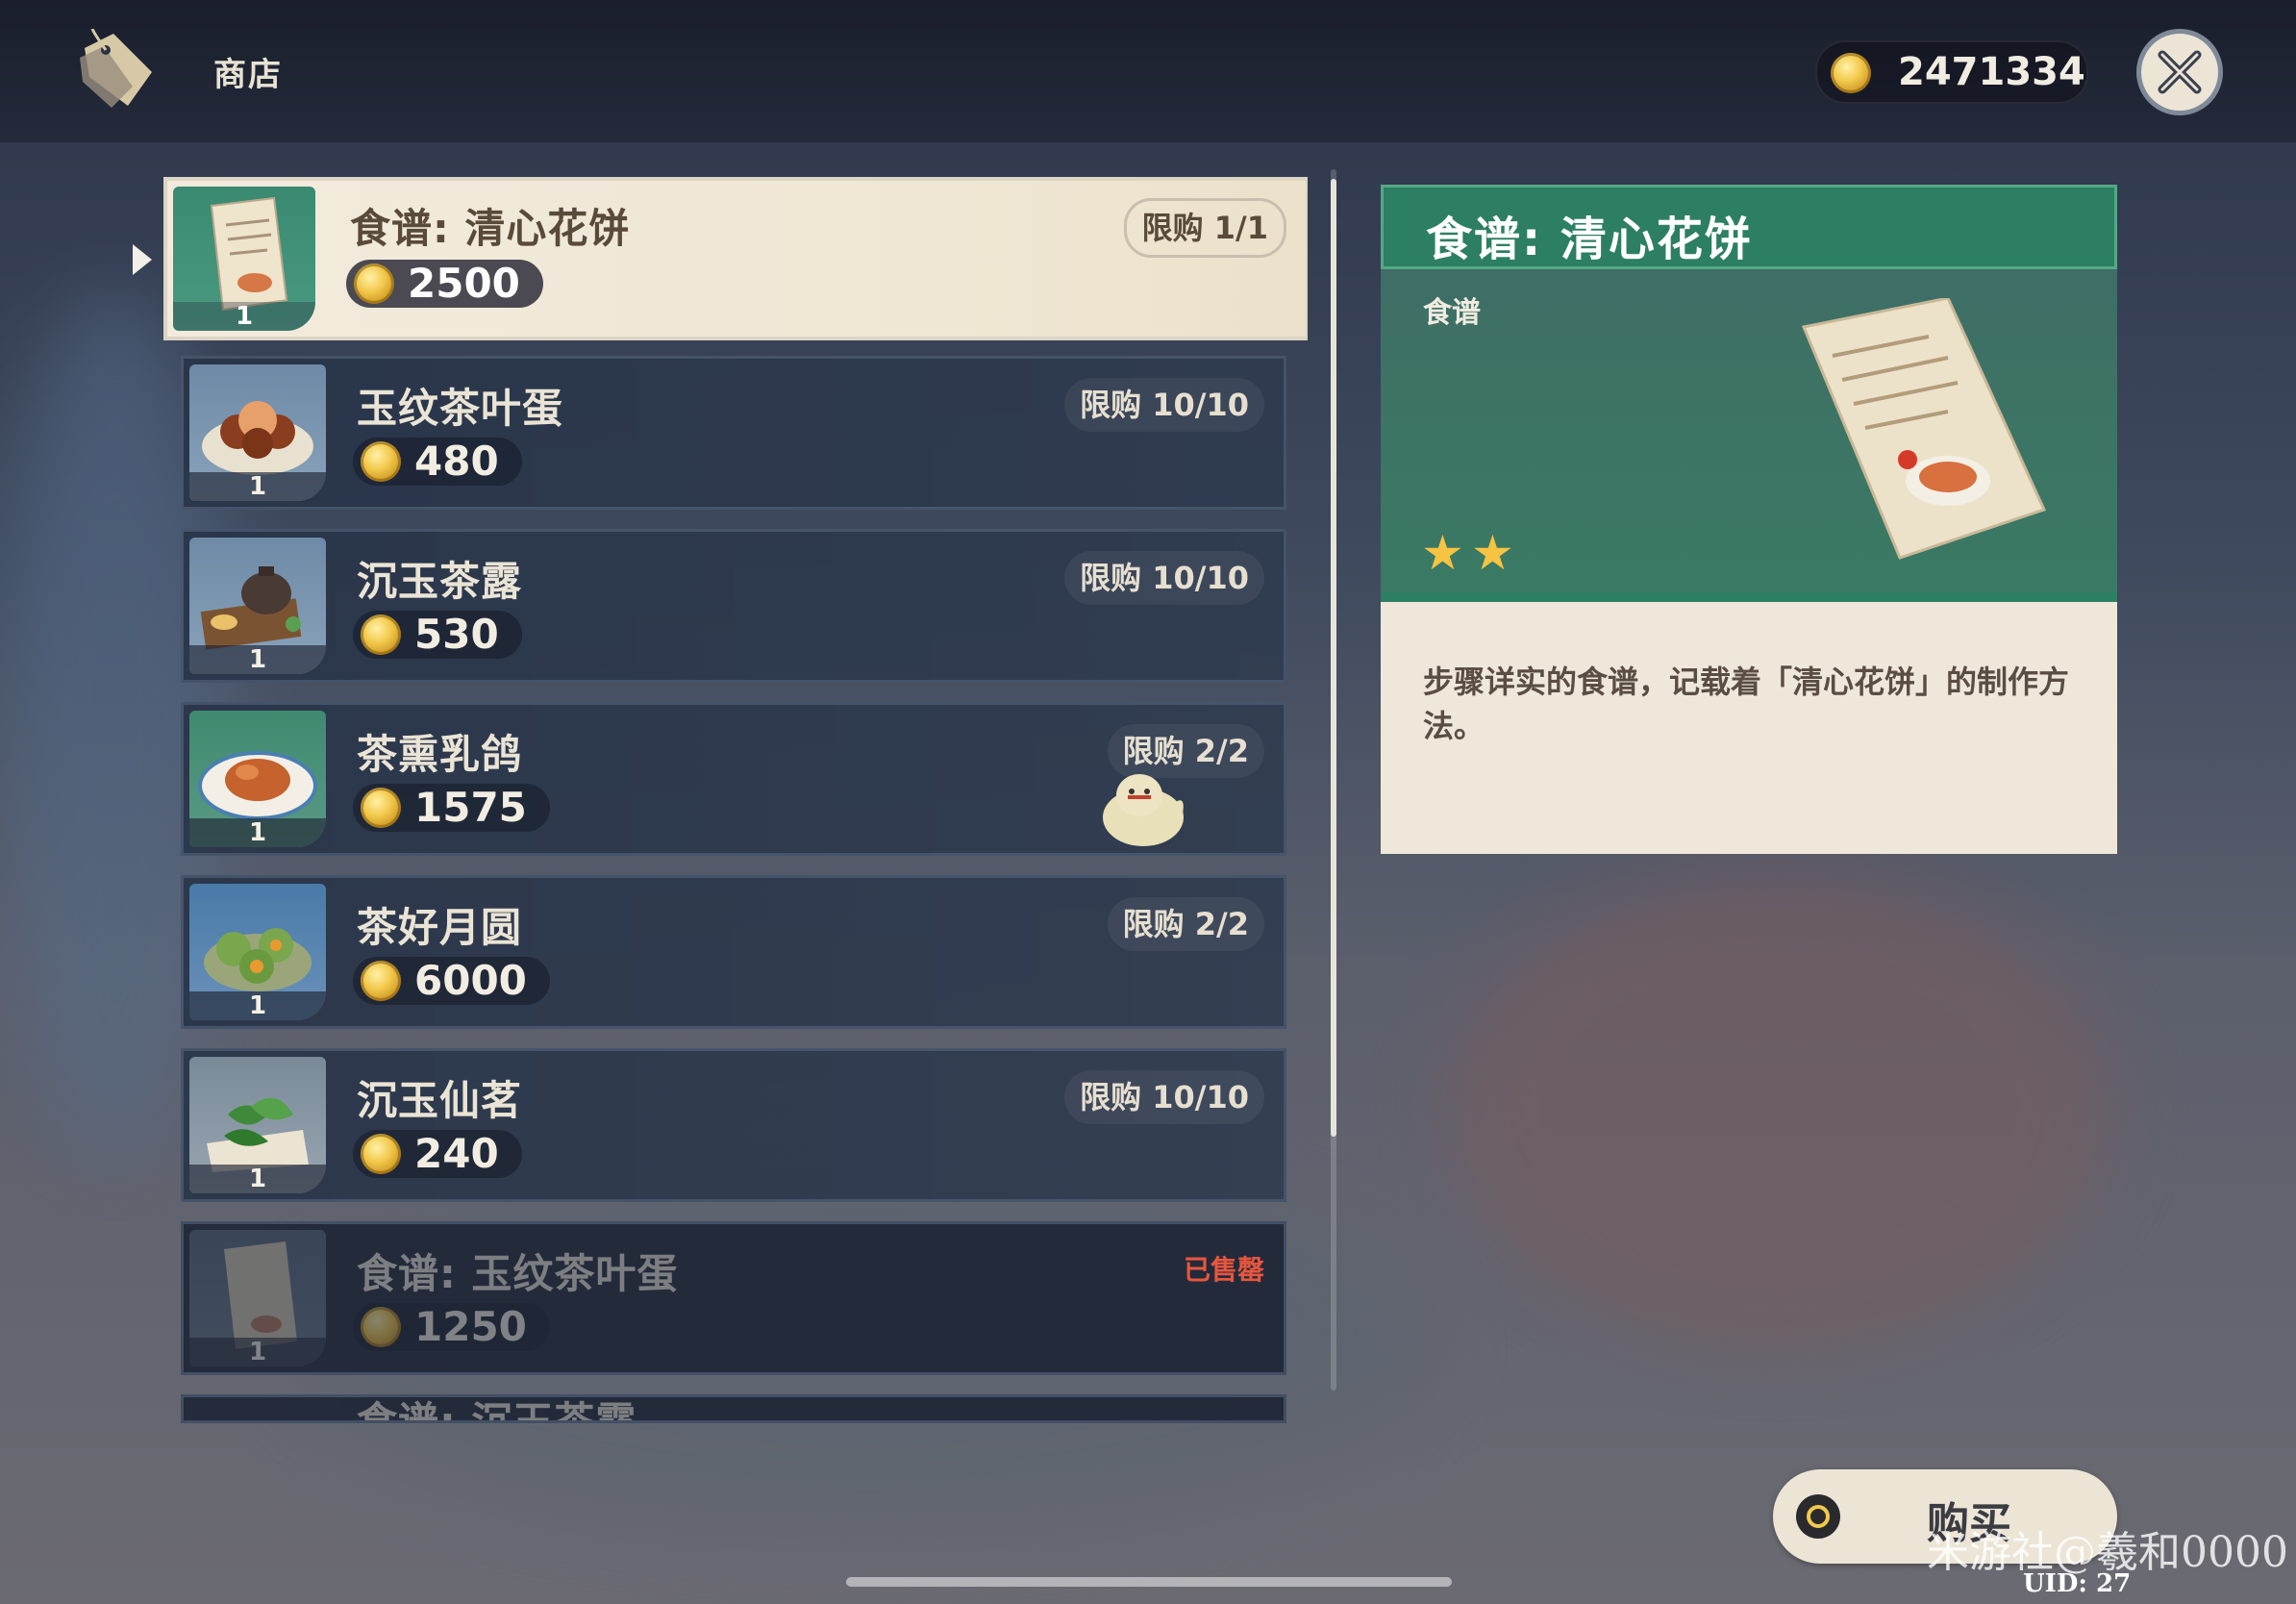 The image size is (2296, 1604). I want to click on item-price: 1575, so click(451, 808).